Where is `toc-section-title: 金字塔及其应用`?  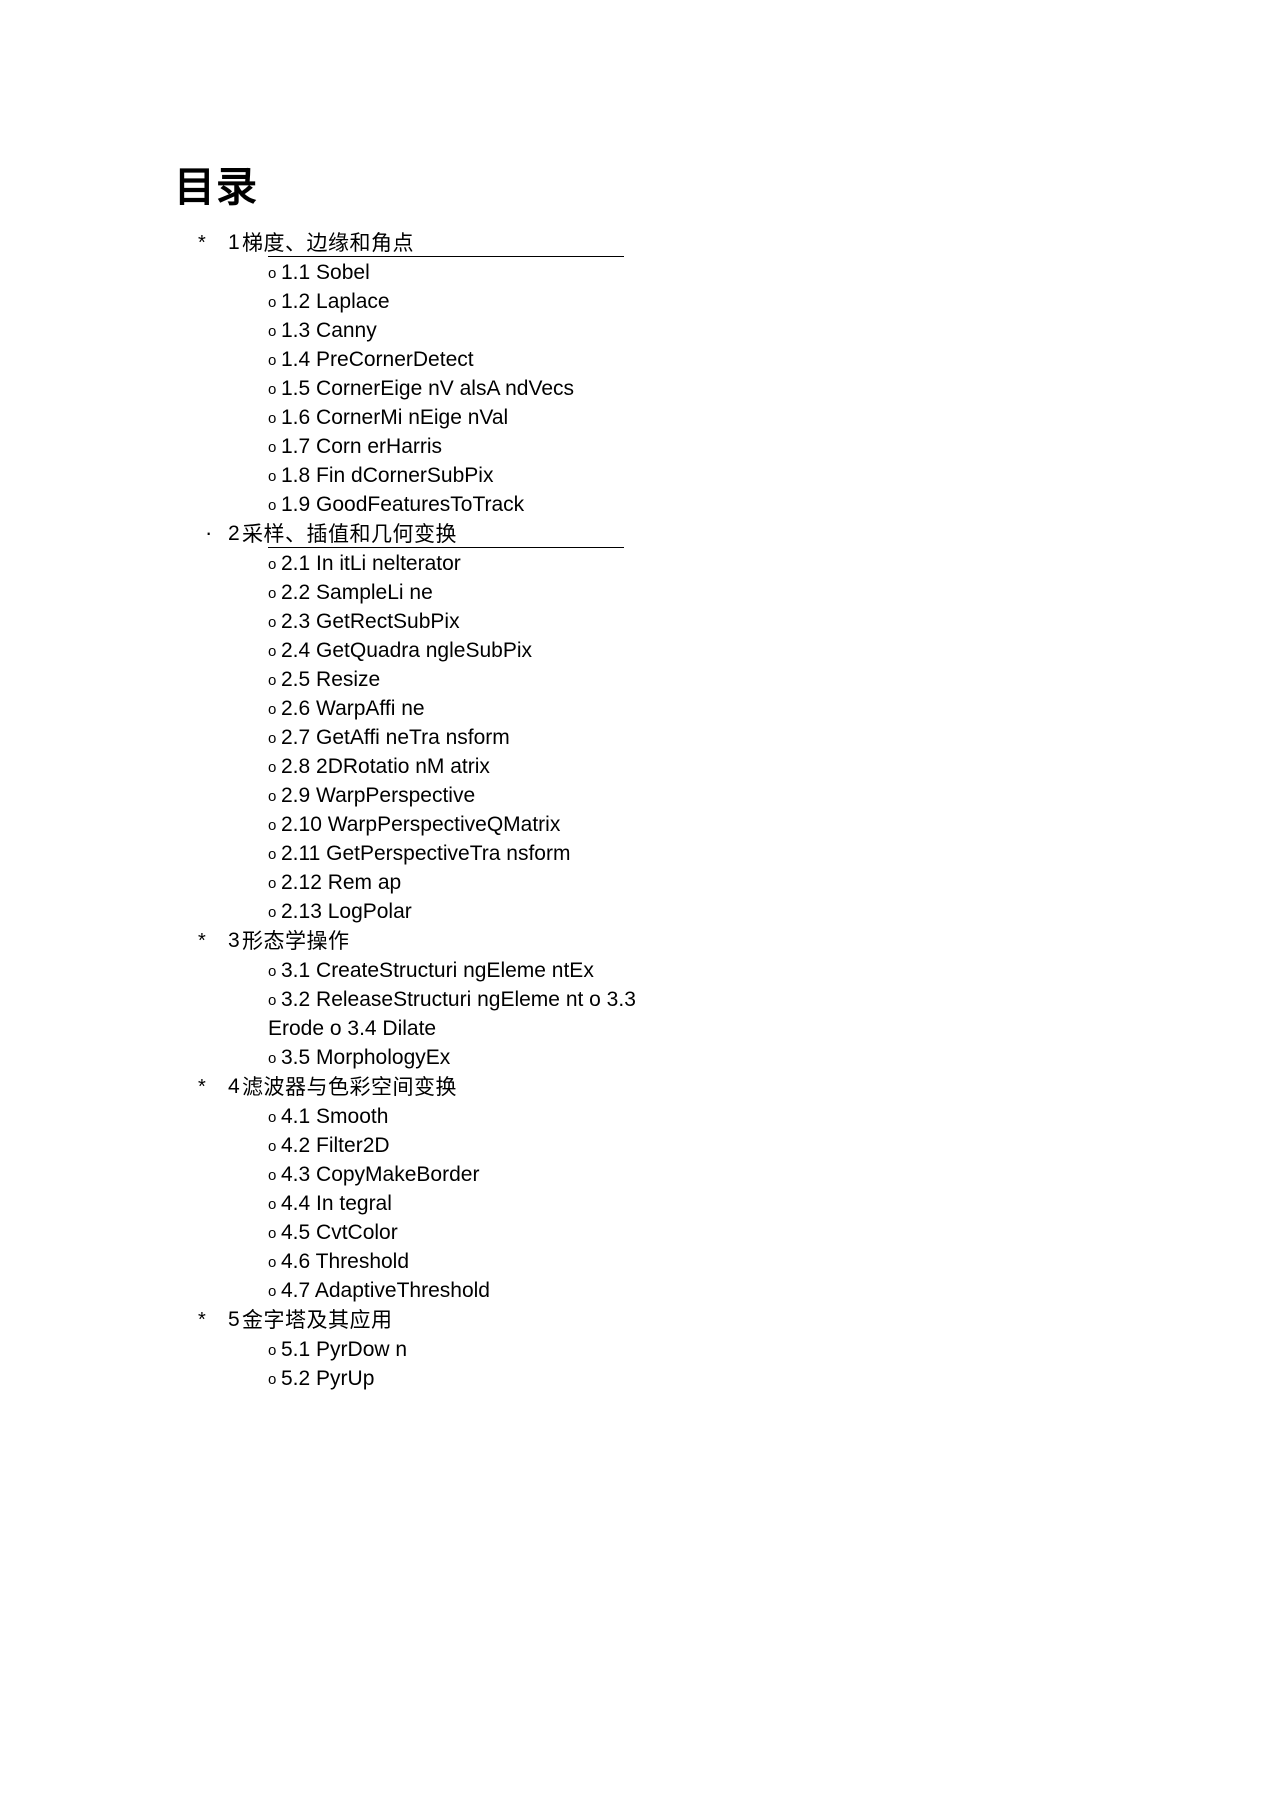
toc-section-title: 金字塔及其应用 is located at coordinates (317, 1320).